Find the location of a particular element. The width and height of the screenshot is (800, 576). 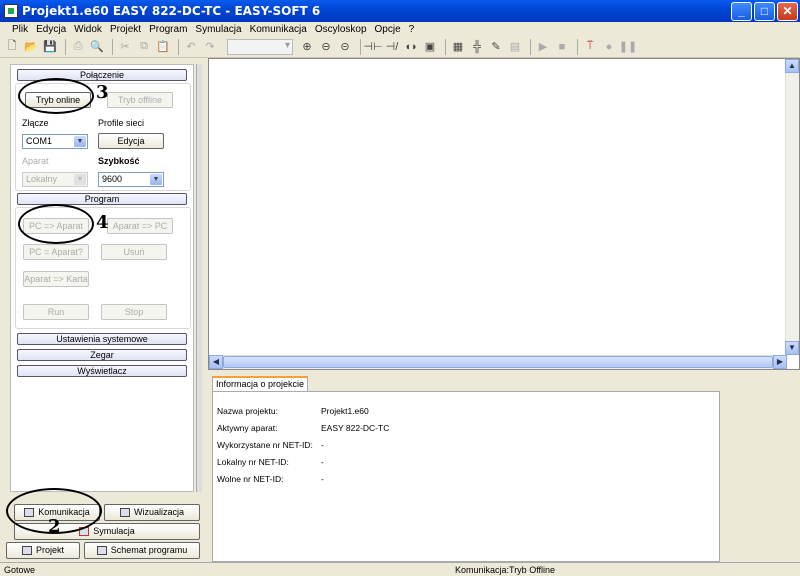

menu-oscyloskop: Oscyloskop is located at coordinates (341, 29).